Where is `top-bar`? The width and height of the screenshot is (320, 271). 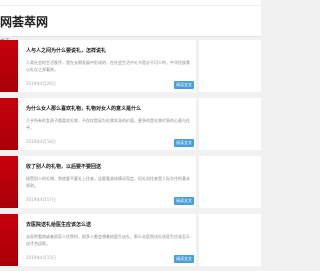
top-bar is located at coordinates (130, 3).